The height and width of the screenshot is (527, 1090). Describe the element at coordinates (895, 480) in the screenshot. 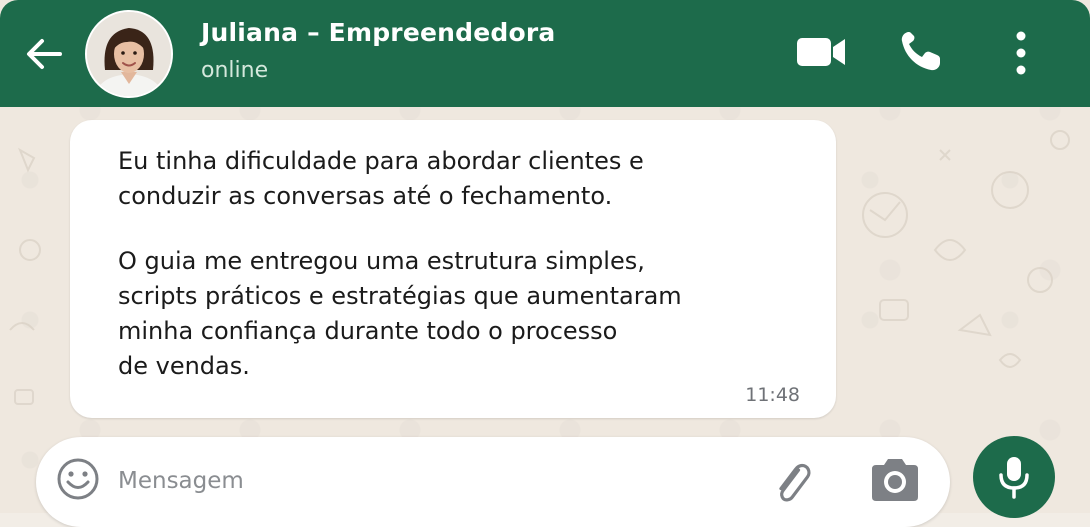

I see `camera-icon` at that location.